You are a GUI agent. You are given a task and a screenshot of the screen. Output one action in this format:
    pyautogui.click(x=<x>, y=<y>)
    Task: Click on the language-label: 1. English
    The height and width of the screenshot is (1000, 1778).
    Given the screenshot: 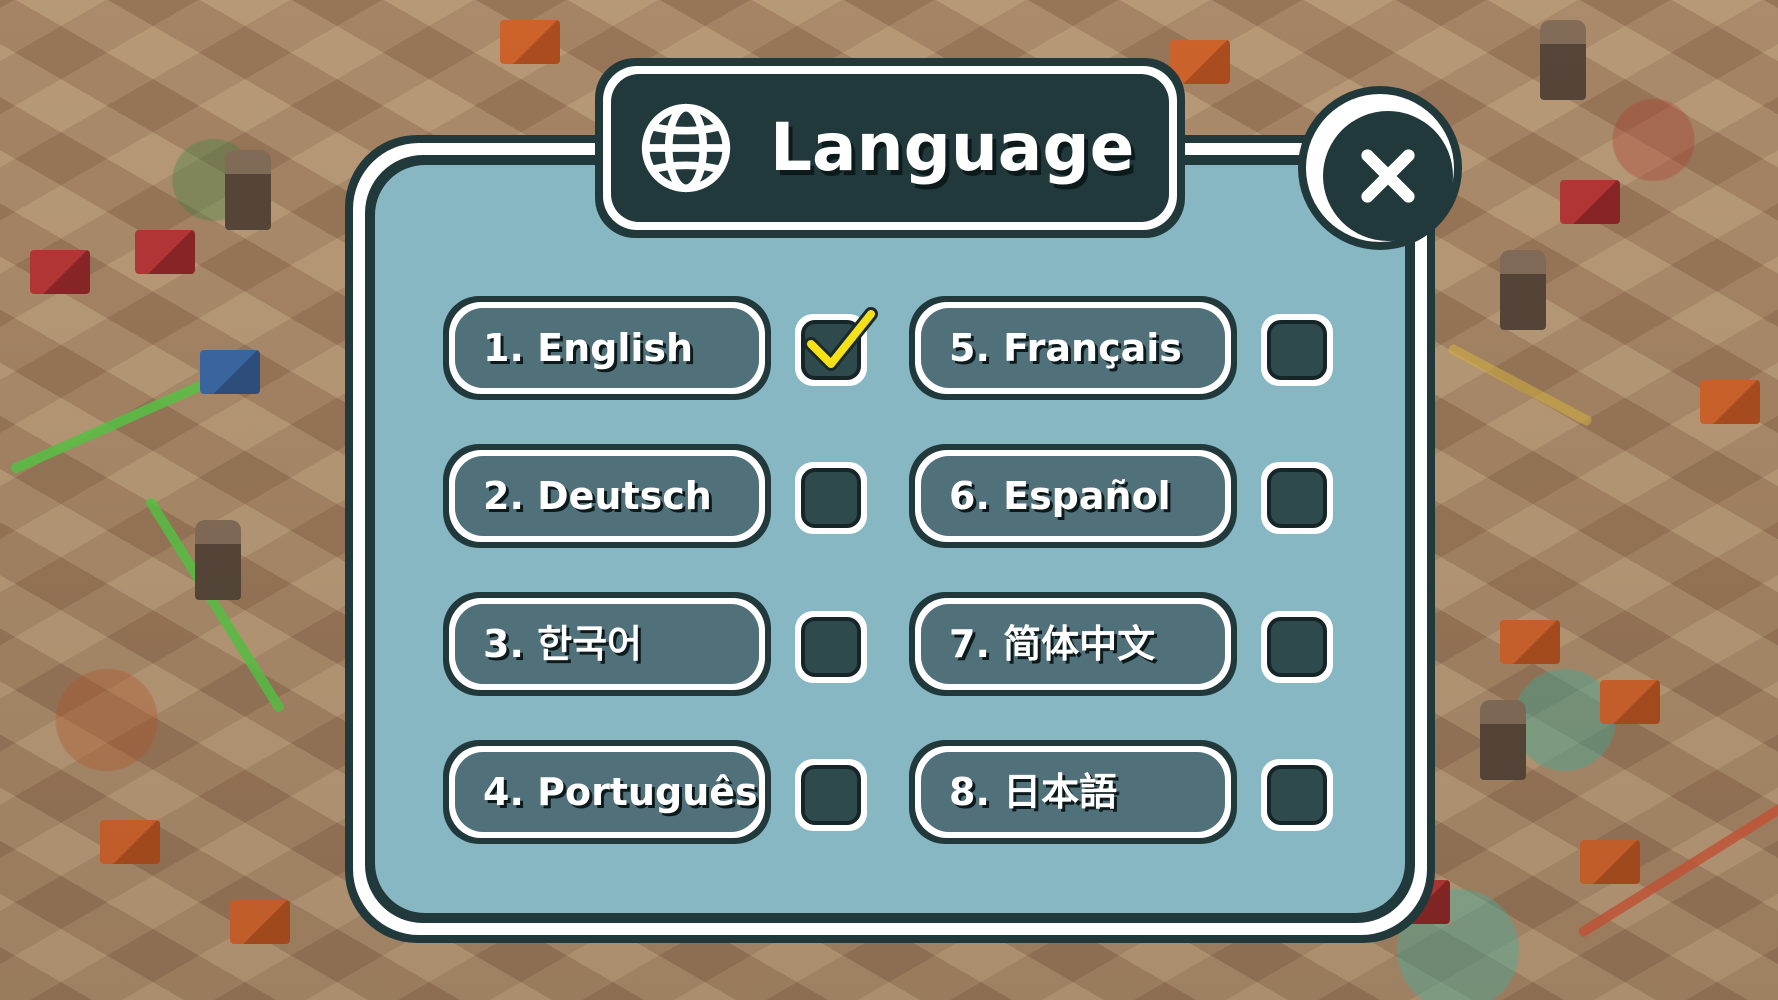 What is the action you would take?
    pyautogui.click(x=588, y=348)
    